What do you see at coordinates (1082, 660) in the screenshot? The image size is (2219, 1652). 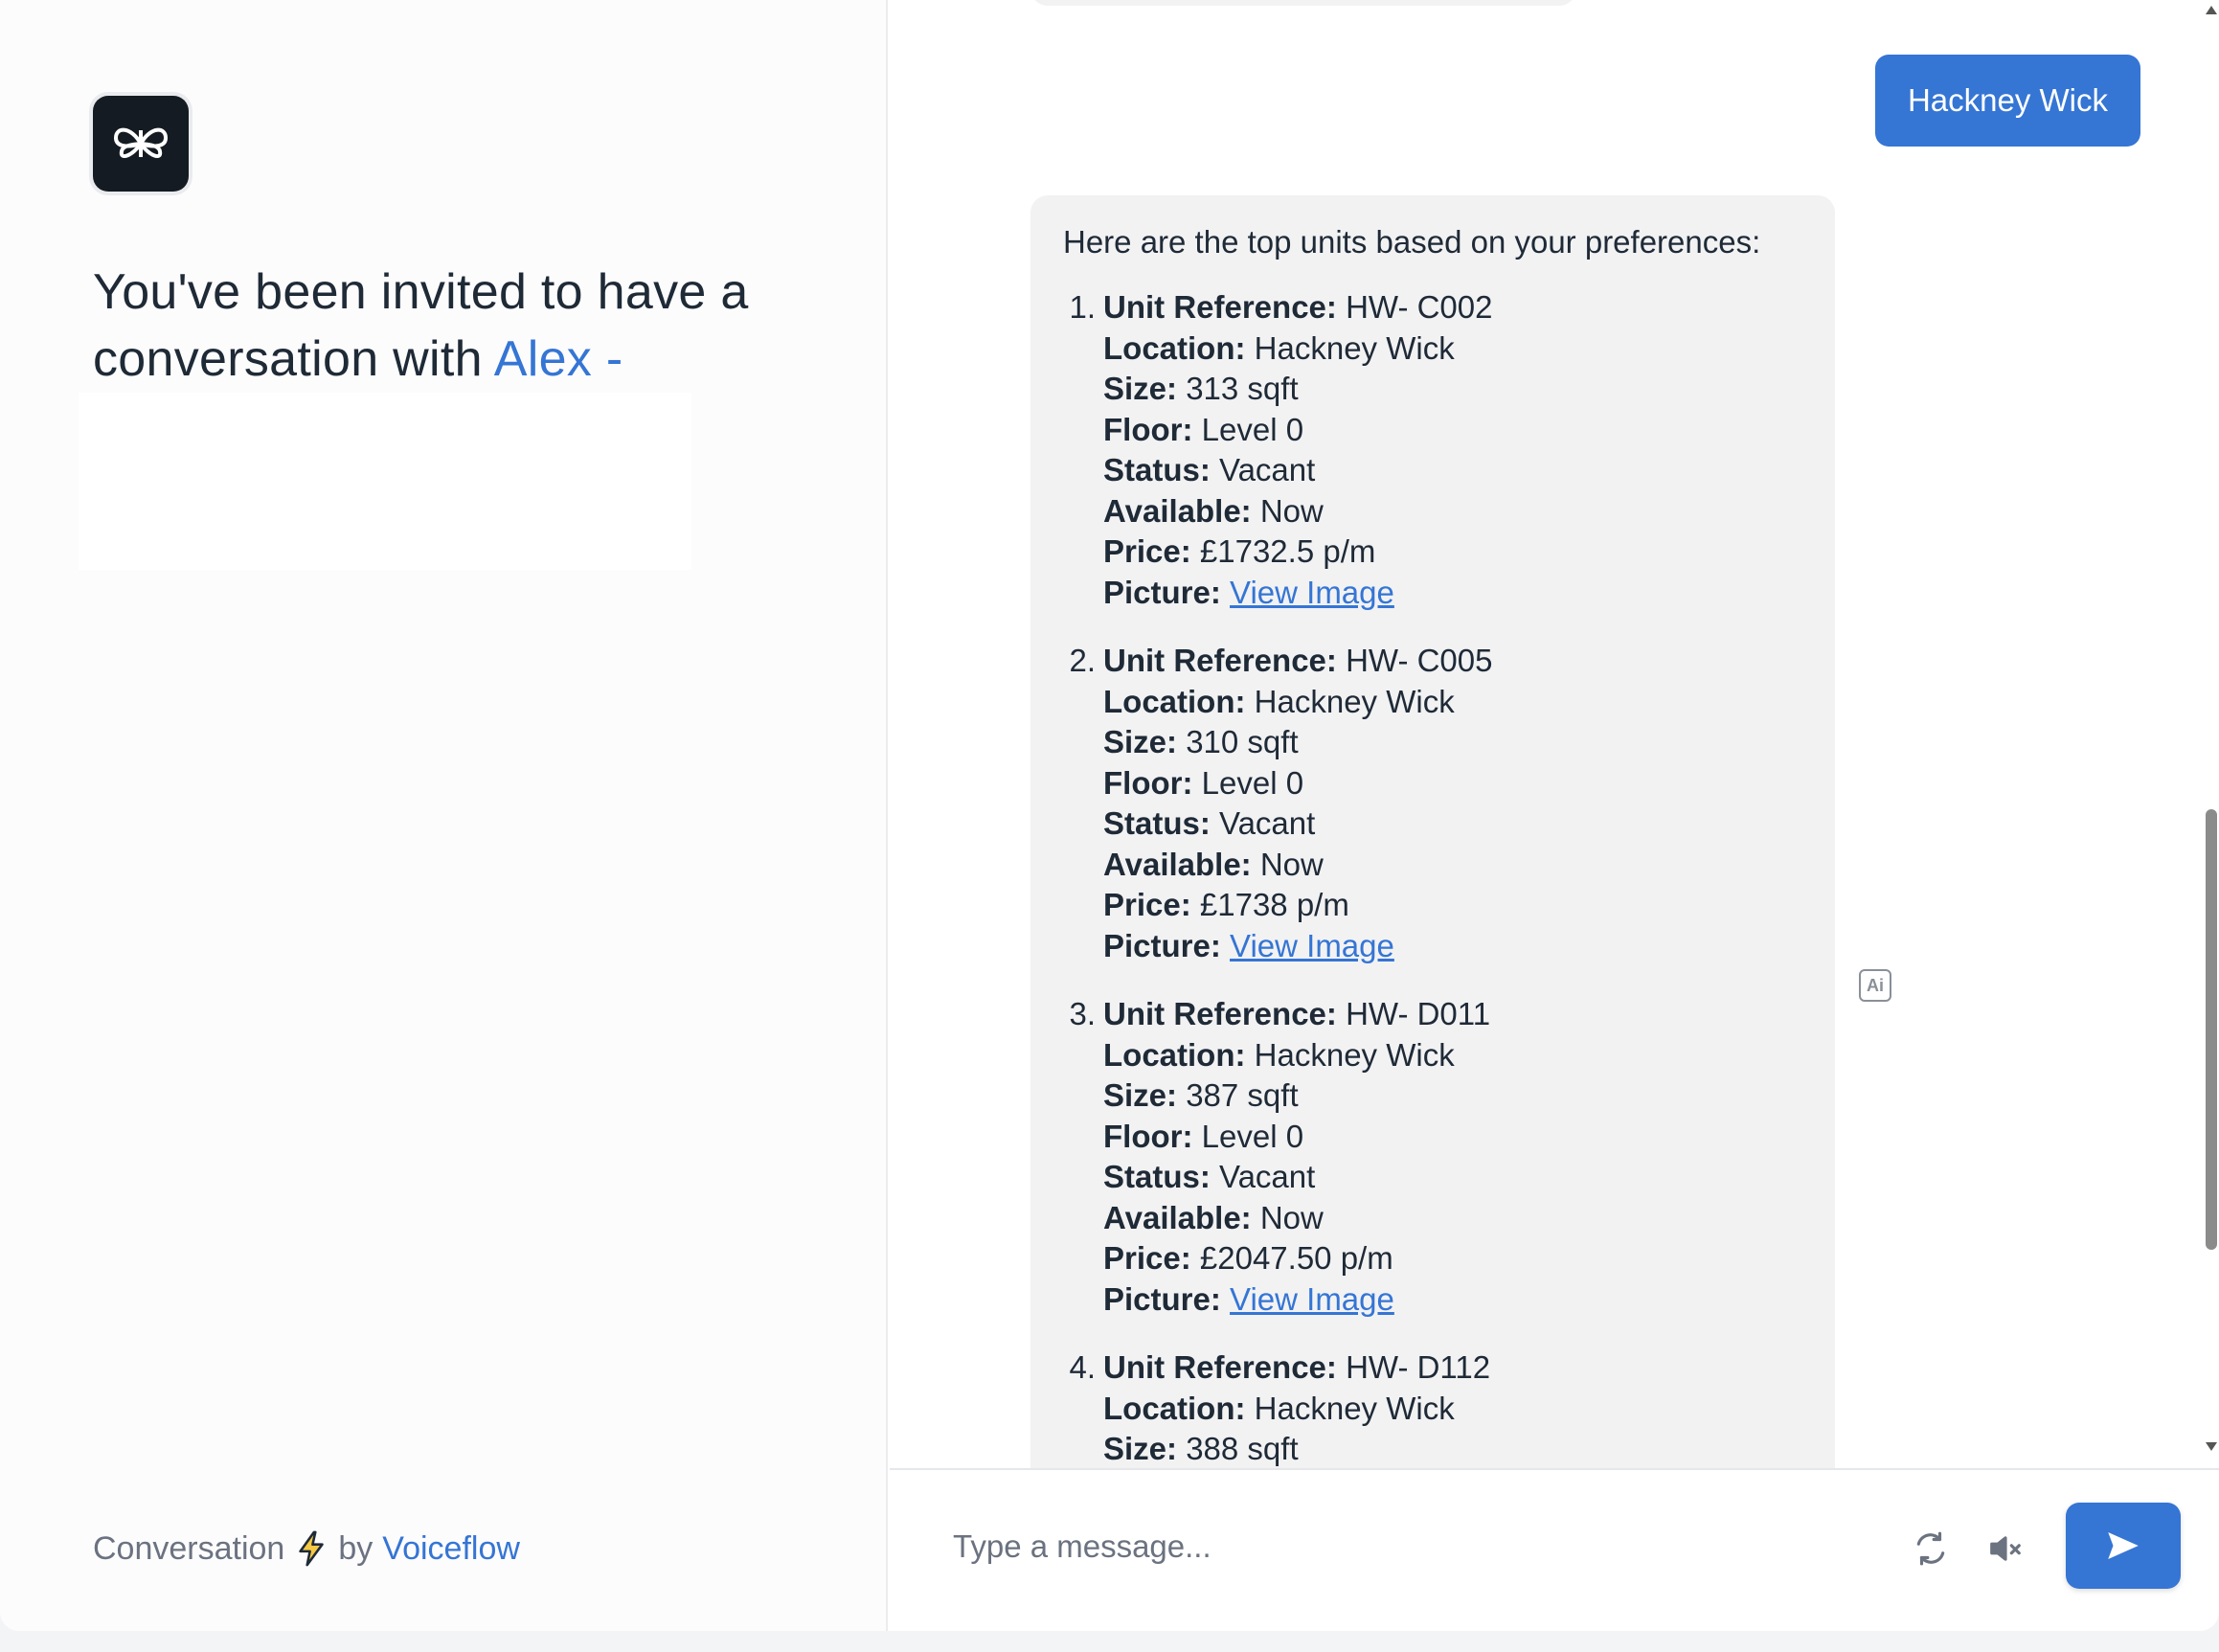 I see `list-number: 2.` at bounding box center [1082, 660].